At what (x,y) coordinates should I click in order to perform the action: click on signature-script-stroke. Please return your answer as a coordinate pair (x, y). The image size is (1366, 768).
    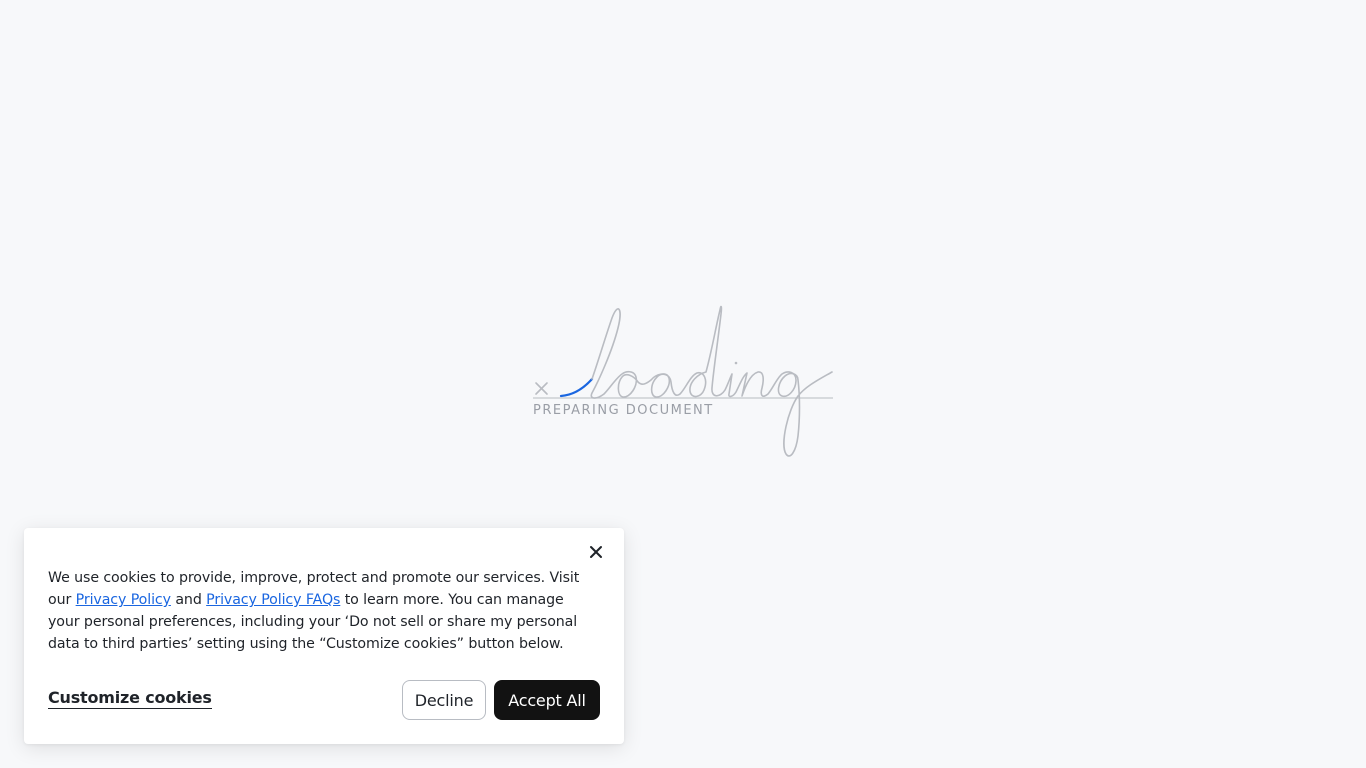
    Looking at the image, I should click on (711, 381).